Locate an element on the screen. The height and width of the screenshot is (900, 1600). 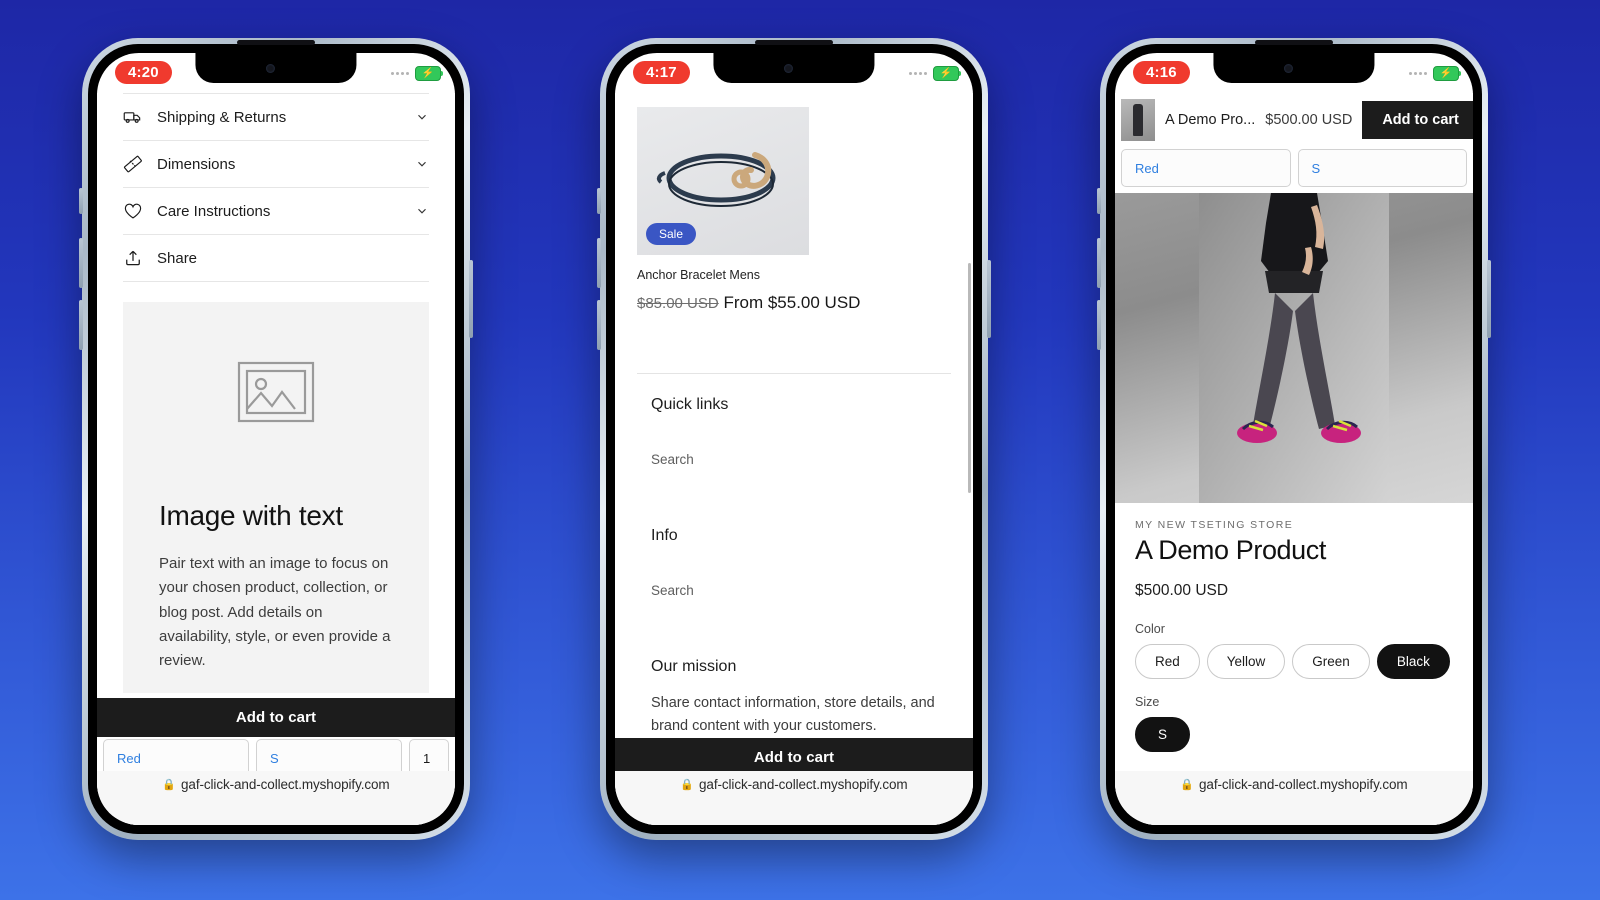
size-option-label: Size is located at coordinates (1147, 702).